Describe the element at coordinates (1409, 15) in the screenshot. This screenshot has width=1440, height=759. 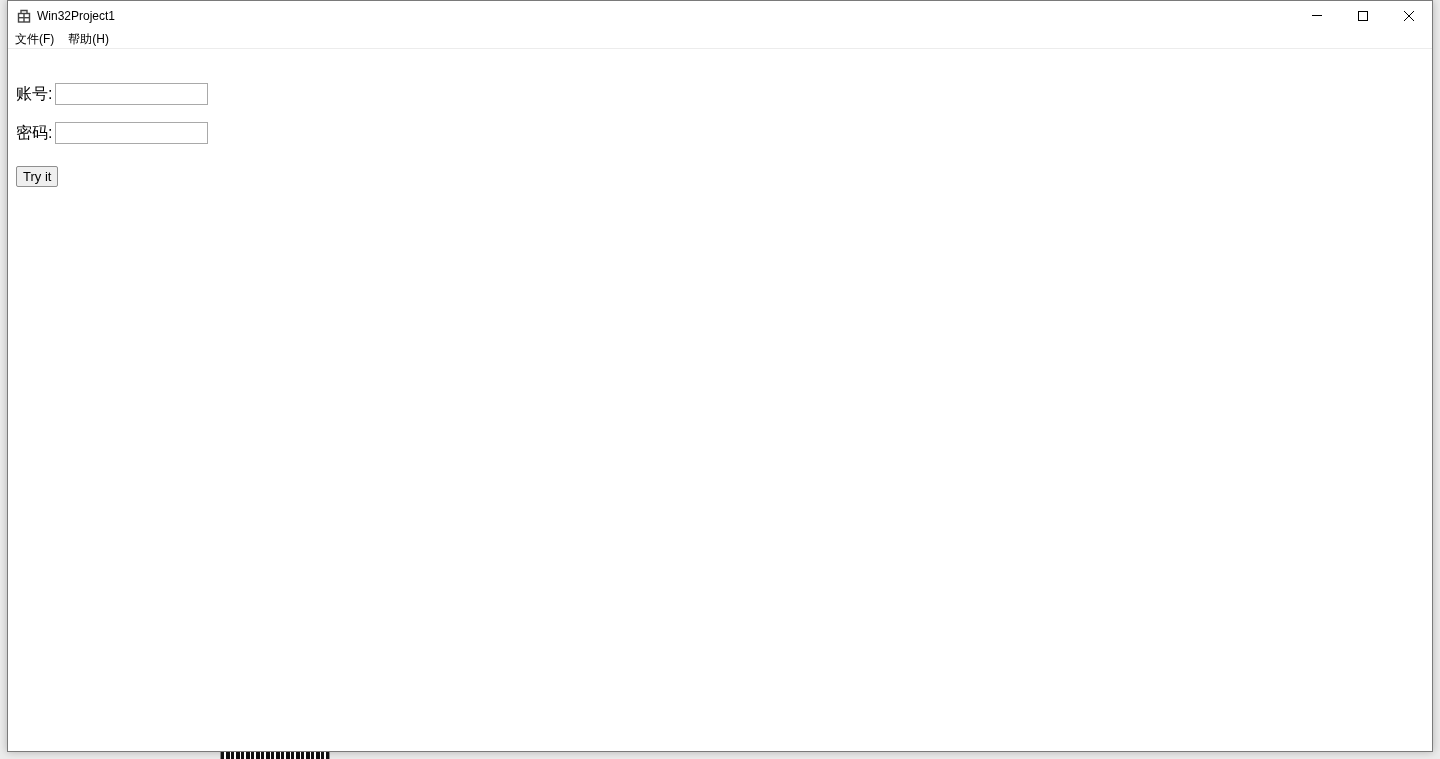
I see `close-icon` at that location.